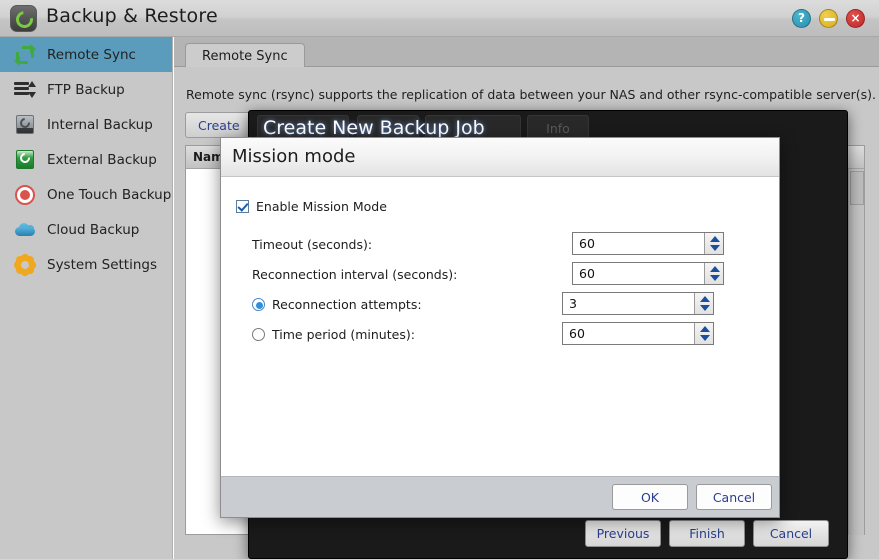 This screenshot has width=879, height=559. What do you see at coordinates (500, 157) in the screenshot?
I see `mission-mode-titlebar: Mission mode` at bounding box center [500, 157].